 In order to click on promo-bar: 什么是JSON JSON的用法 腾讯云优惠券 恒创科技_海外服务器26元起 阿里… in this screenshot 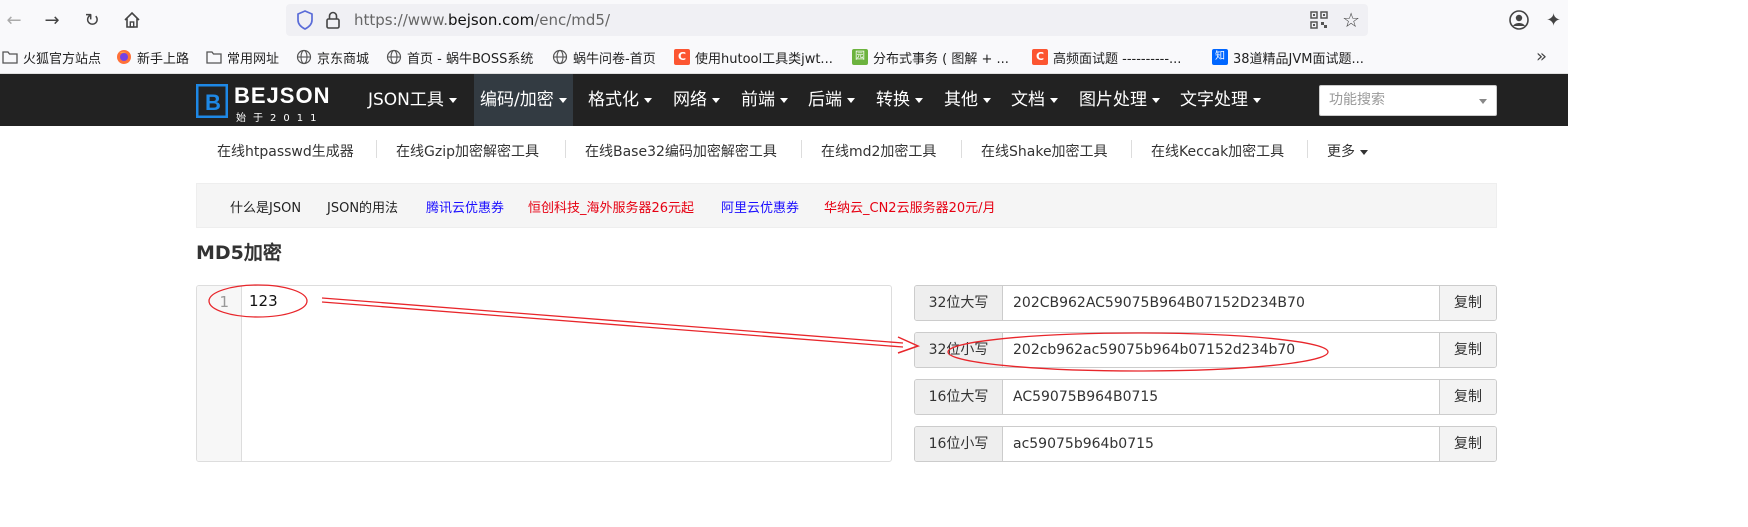, I will do `click(846, 205)`.